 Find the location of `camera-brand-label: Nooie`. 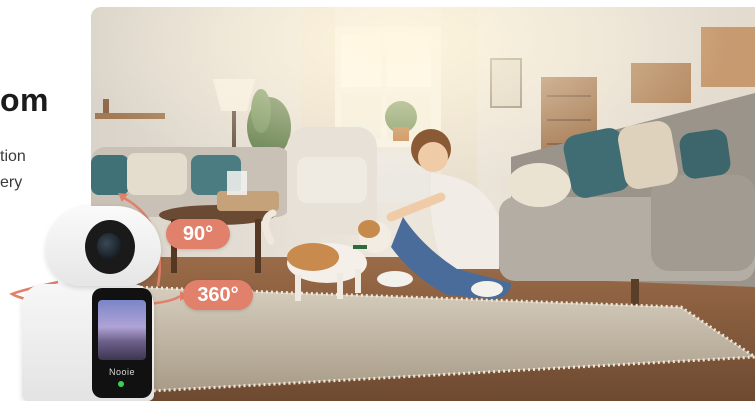

camera-brand-label: Nooie is located at coordinates (121, 372).